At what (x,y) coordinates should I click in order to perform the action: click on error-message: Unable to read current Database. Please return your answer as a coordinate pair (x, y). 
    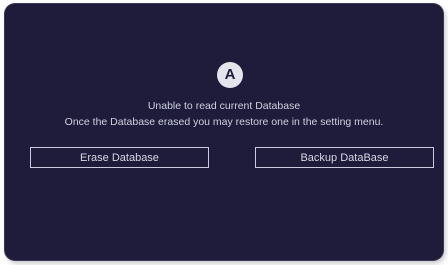
    Looking at the image, I should click on (224, 106).